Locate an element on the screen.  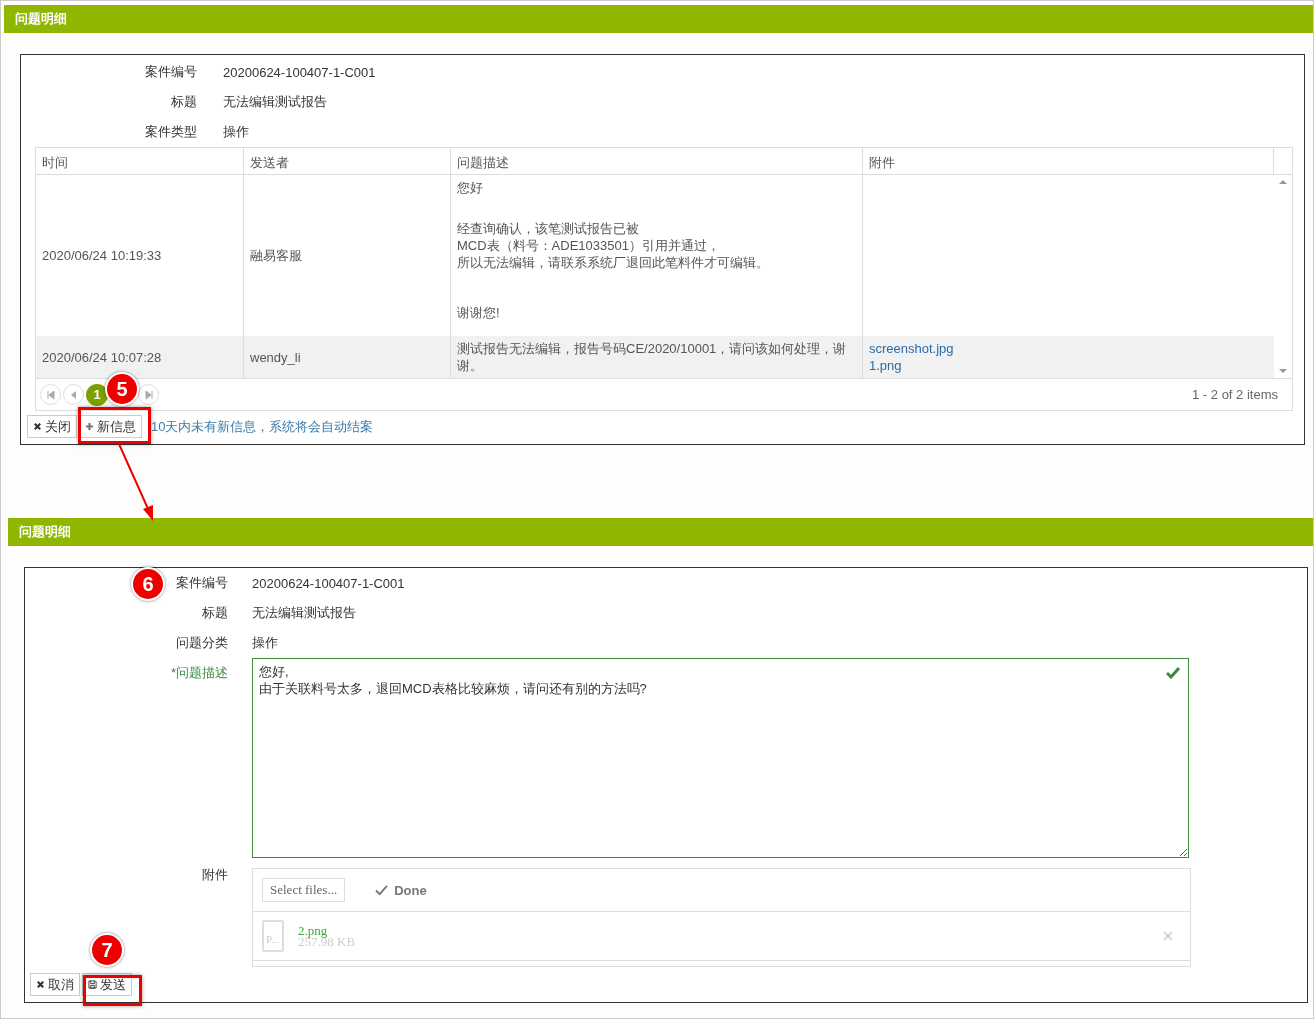
column-header: 附件 is located at coordinates (1068, 161).